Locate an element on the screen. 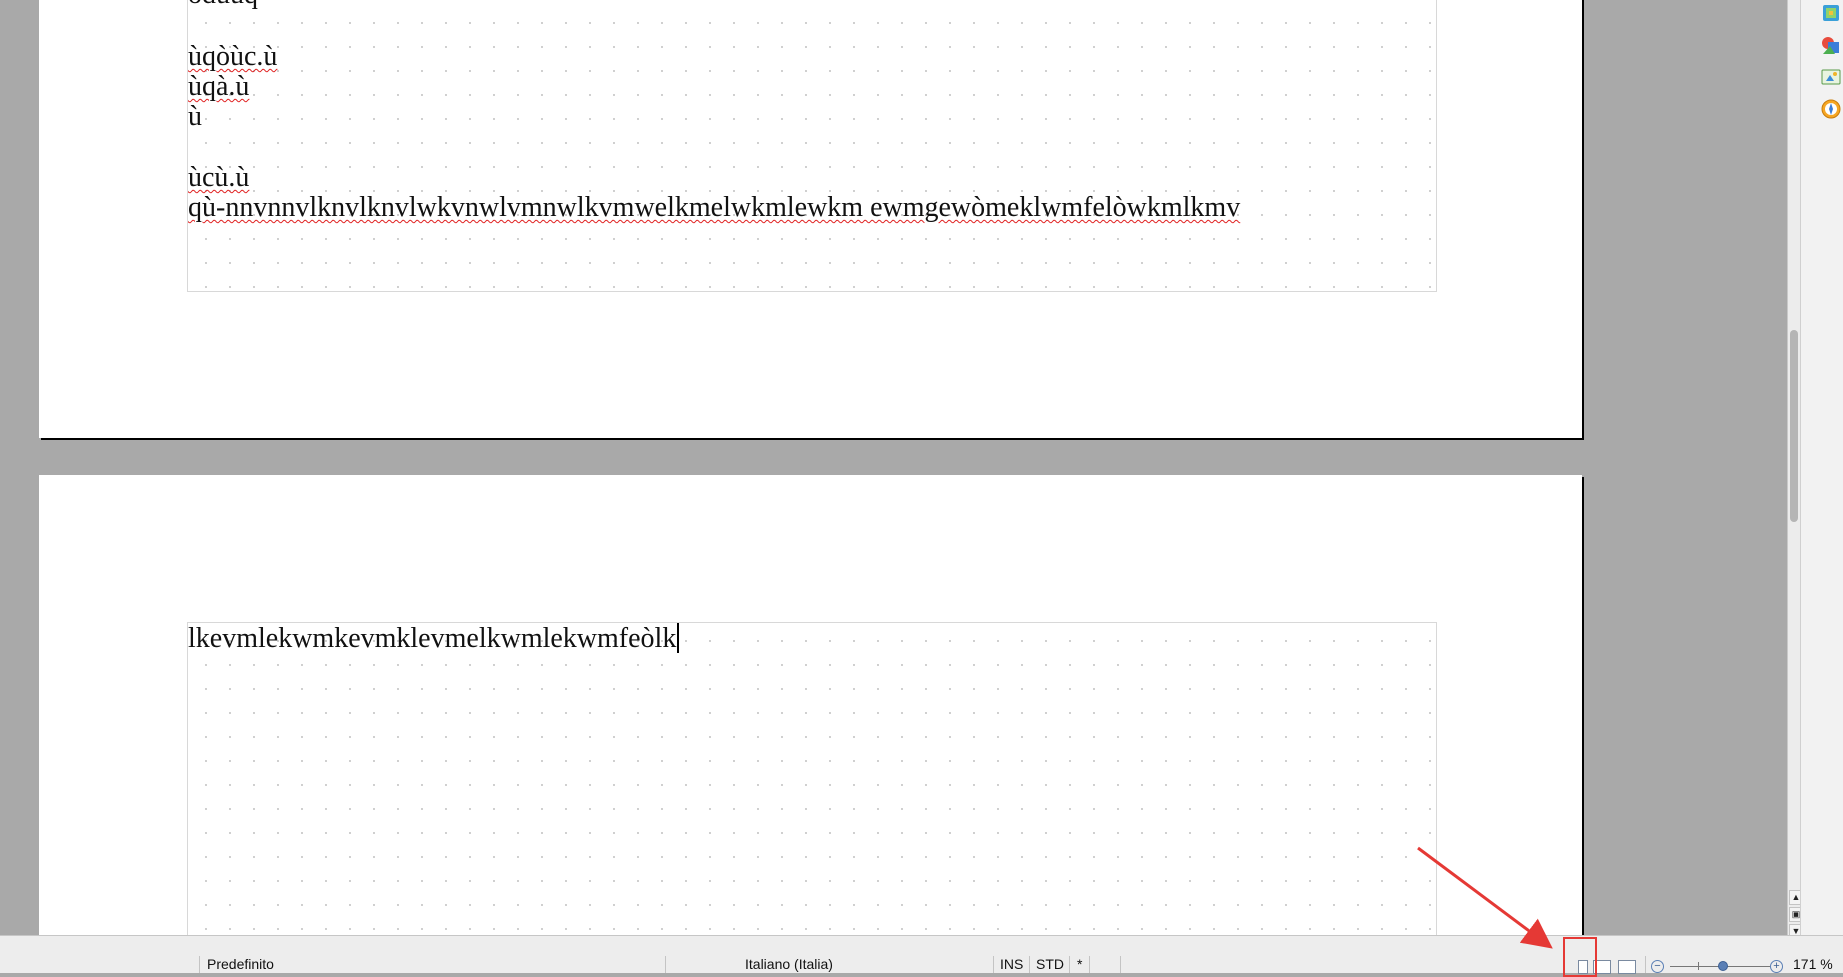 This screenshot has width=1843, height=977. text-cursor is located at coordinates (678, 638).